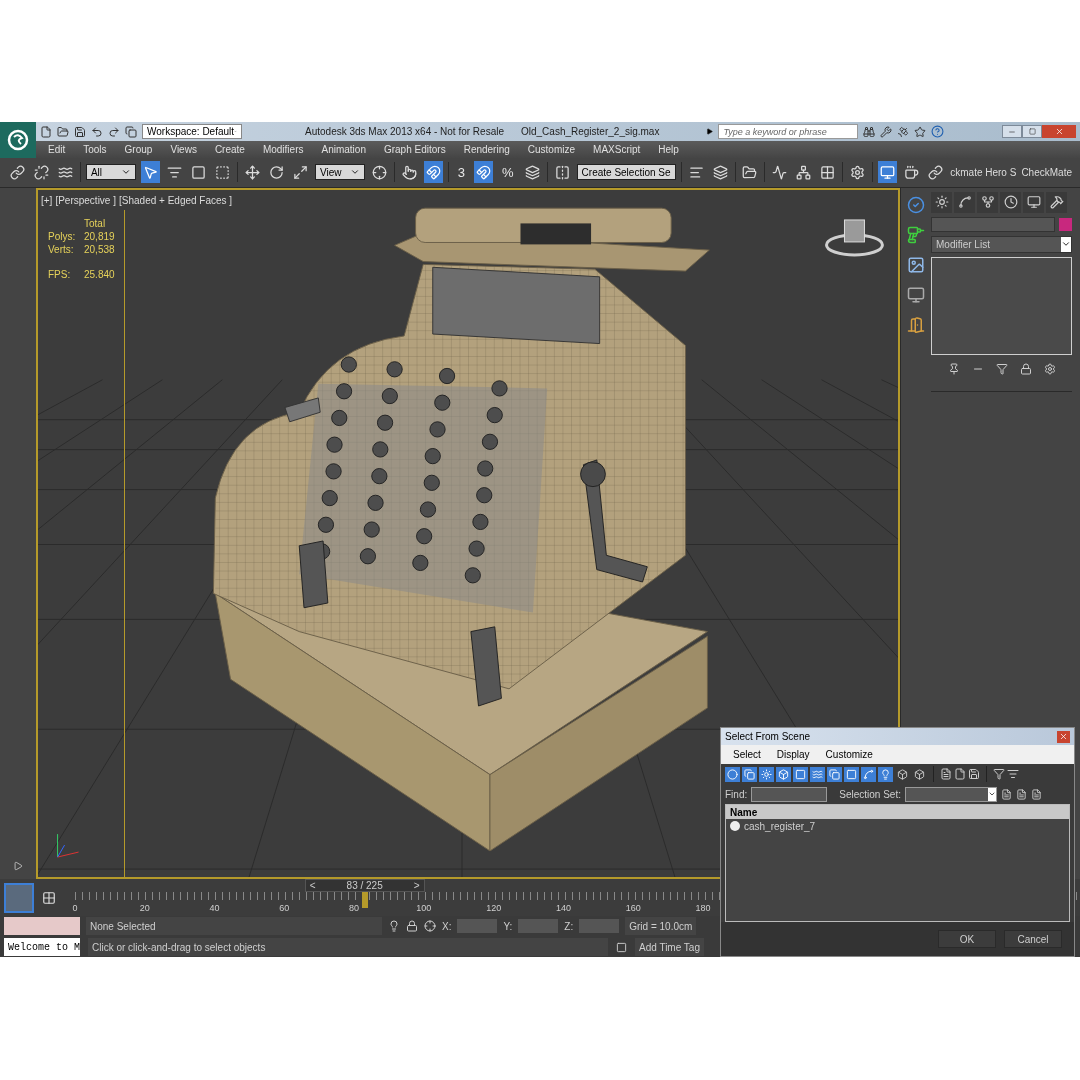 The image size is (1080, 1080). I want to click on x-field, so click(477, 926).